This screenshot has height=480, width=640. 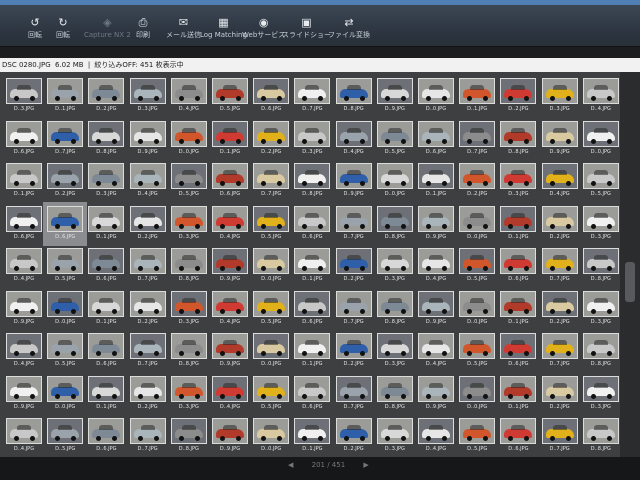 I want to click on toolbar-button-6: ◉ Webサービス, so click(x=263, y=29).